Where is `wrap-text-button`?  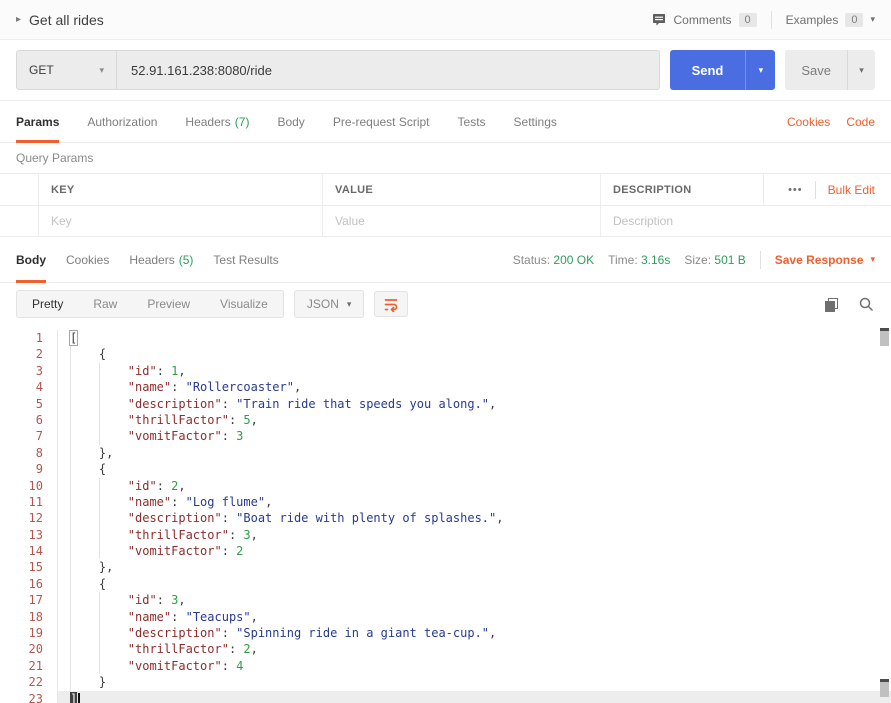
wrap-text-button is located at coordinates (391, 304).